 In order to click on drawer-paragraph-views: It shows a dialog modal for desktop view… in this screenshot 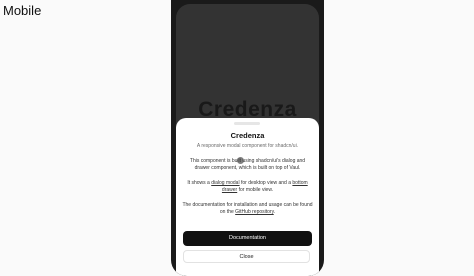, I will do `click(247, 187)`.